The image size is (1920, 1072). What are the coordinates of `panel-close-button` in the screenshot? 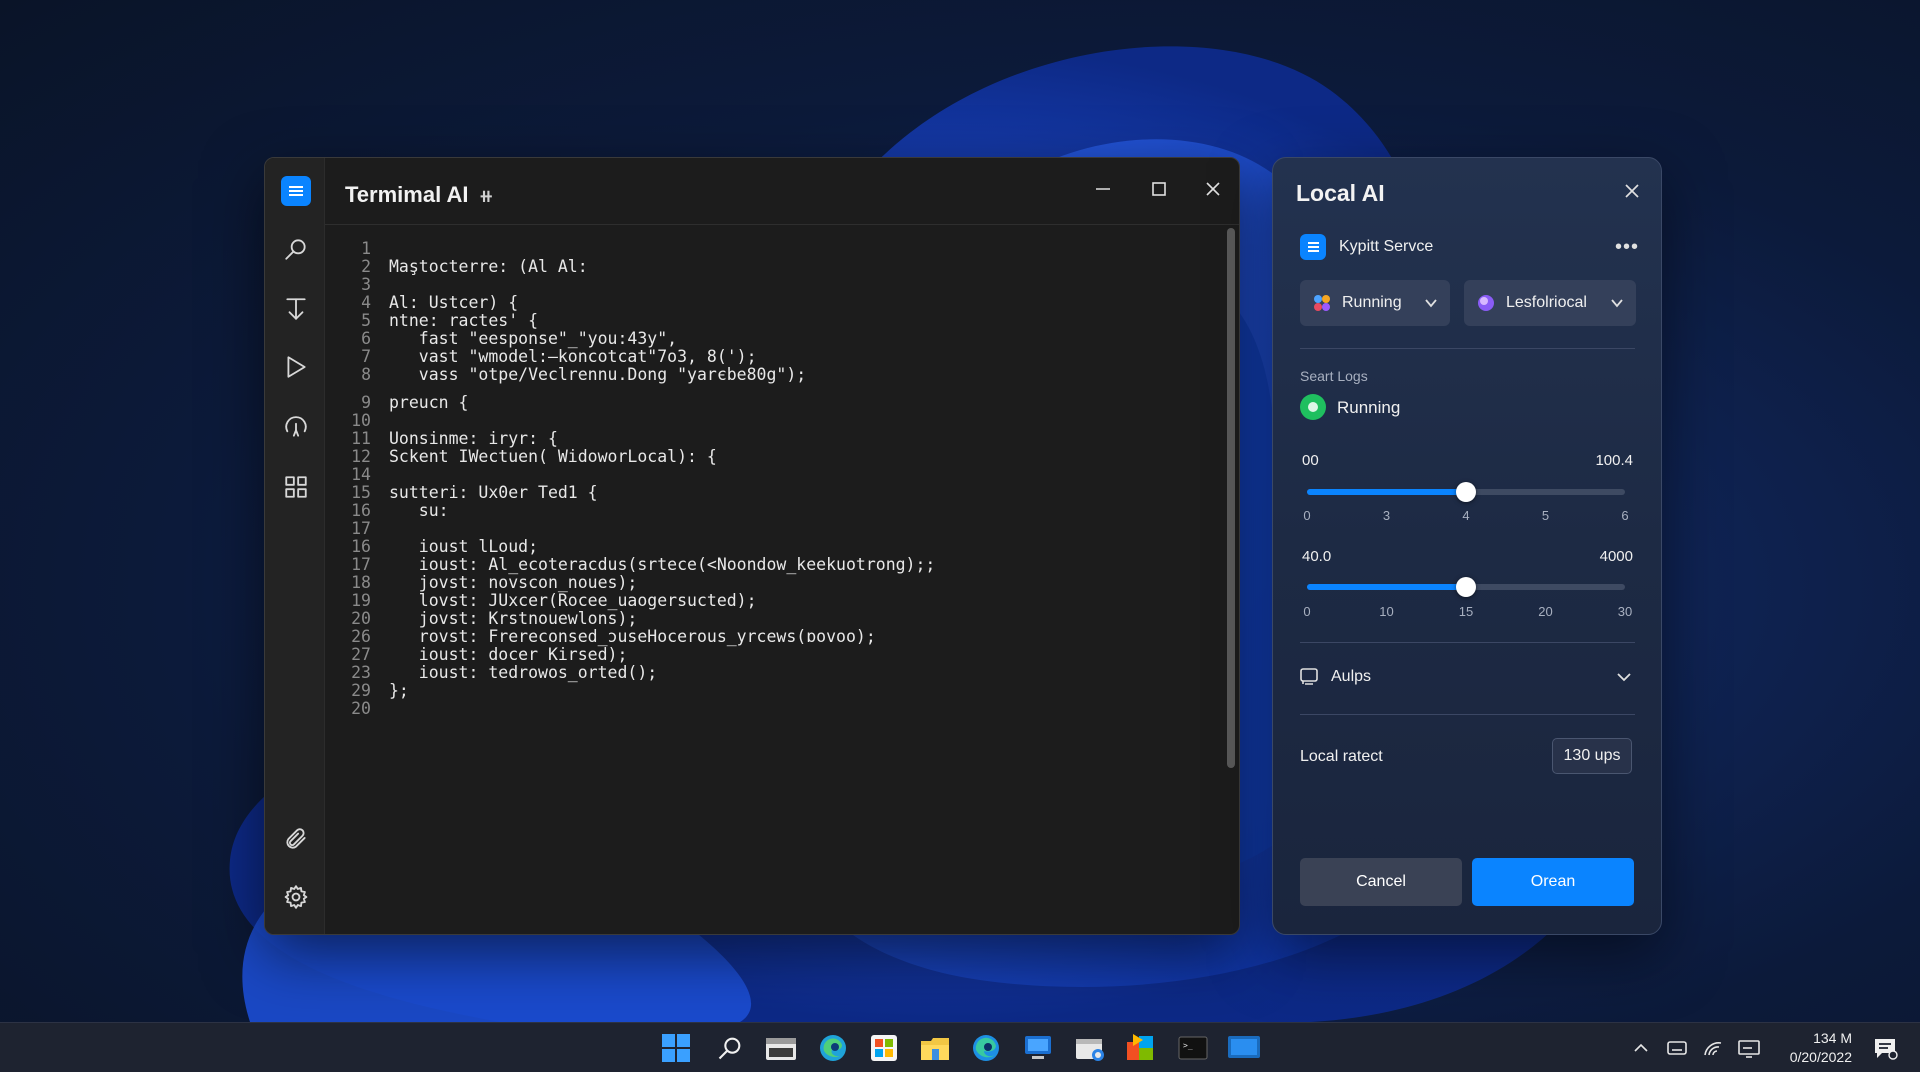 It's located at (1632, 191).